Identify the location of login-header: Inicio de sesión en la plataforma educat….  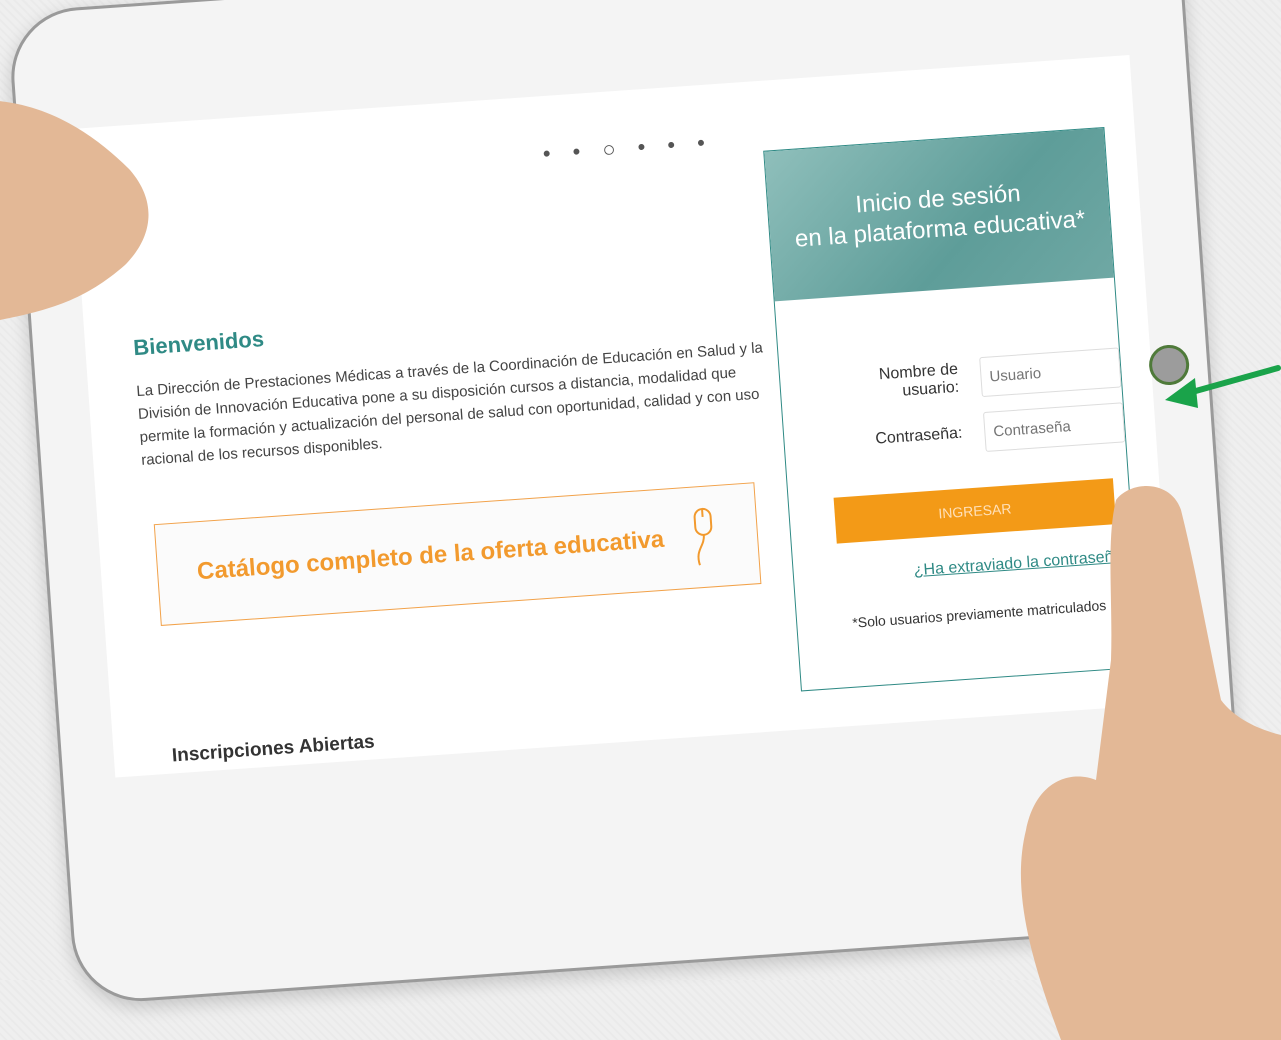
(939, 215).